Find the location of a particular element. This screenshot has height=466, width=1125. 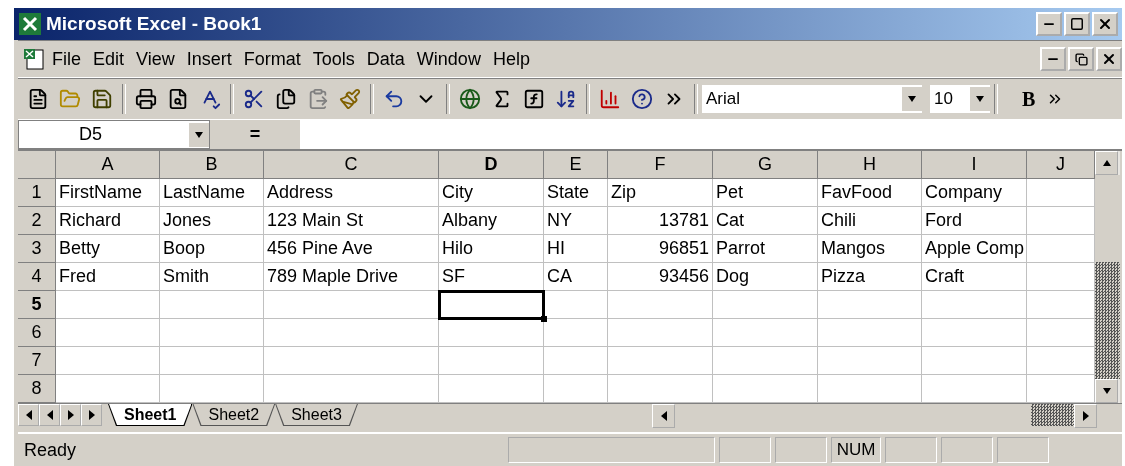

name-box: D5 is located at coordinates (114, 134).